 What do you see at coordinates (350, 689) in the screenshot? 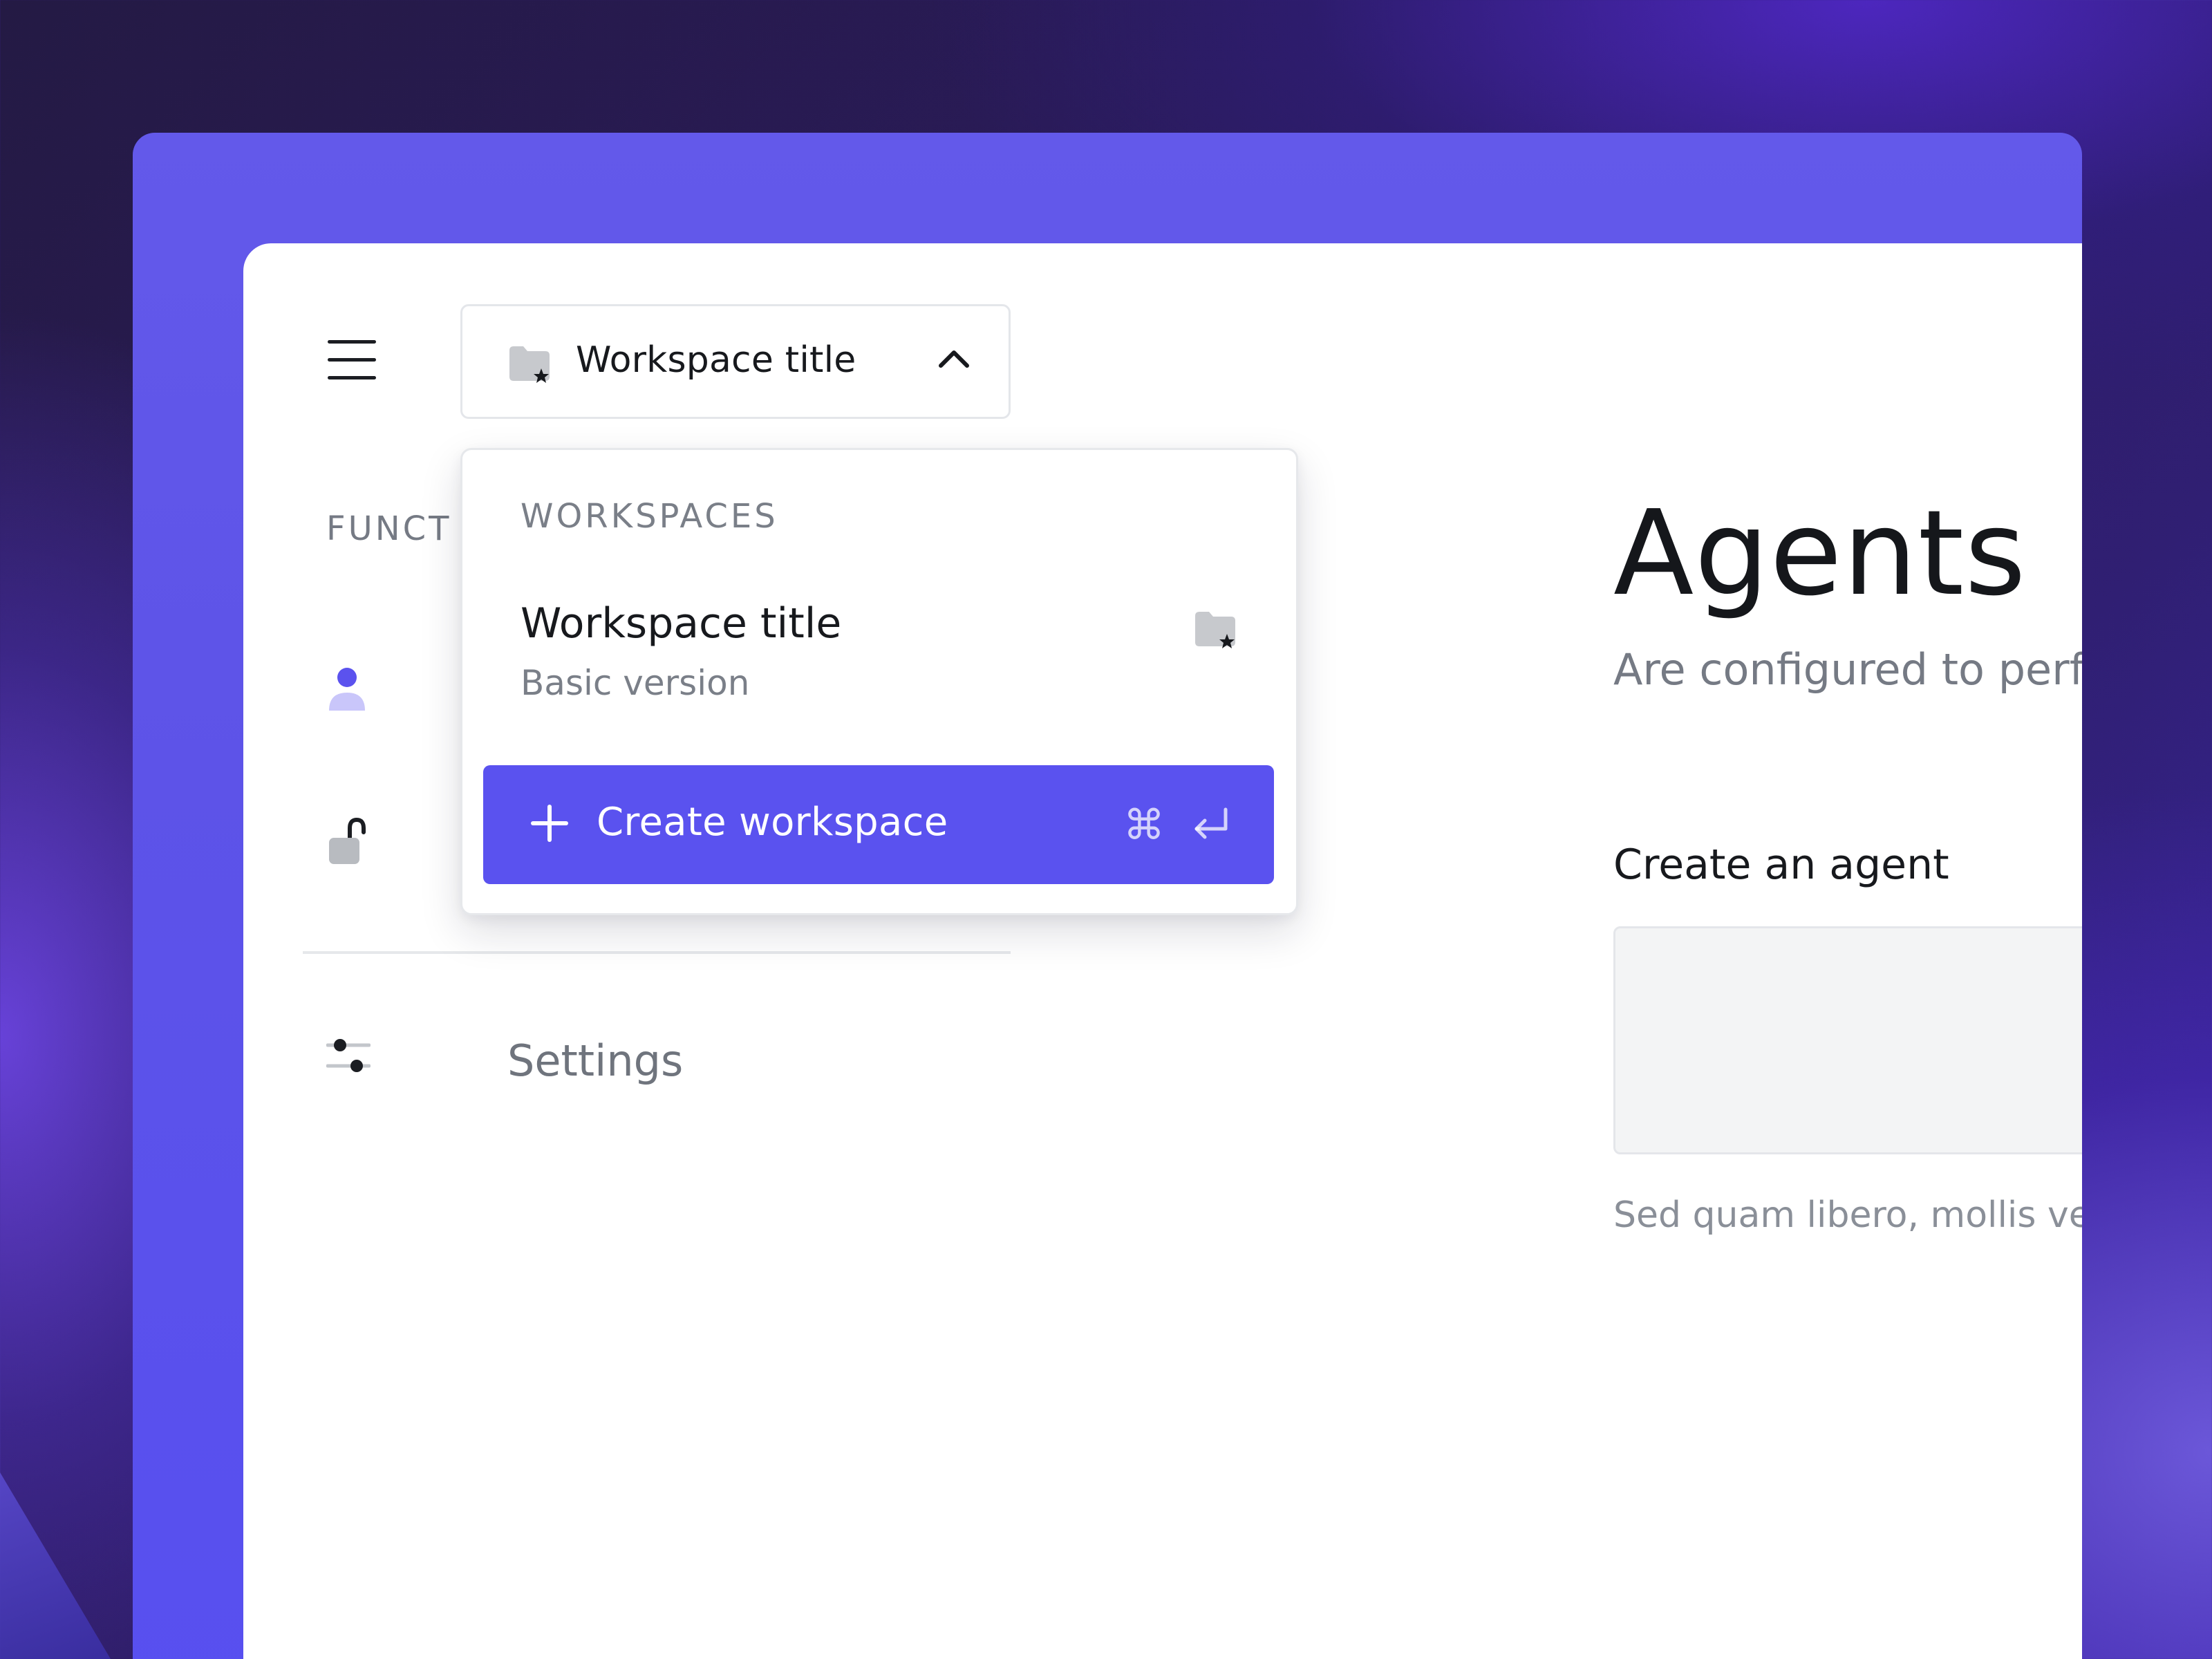
I see `user-icon` at bounding box center [350, 689].